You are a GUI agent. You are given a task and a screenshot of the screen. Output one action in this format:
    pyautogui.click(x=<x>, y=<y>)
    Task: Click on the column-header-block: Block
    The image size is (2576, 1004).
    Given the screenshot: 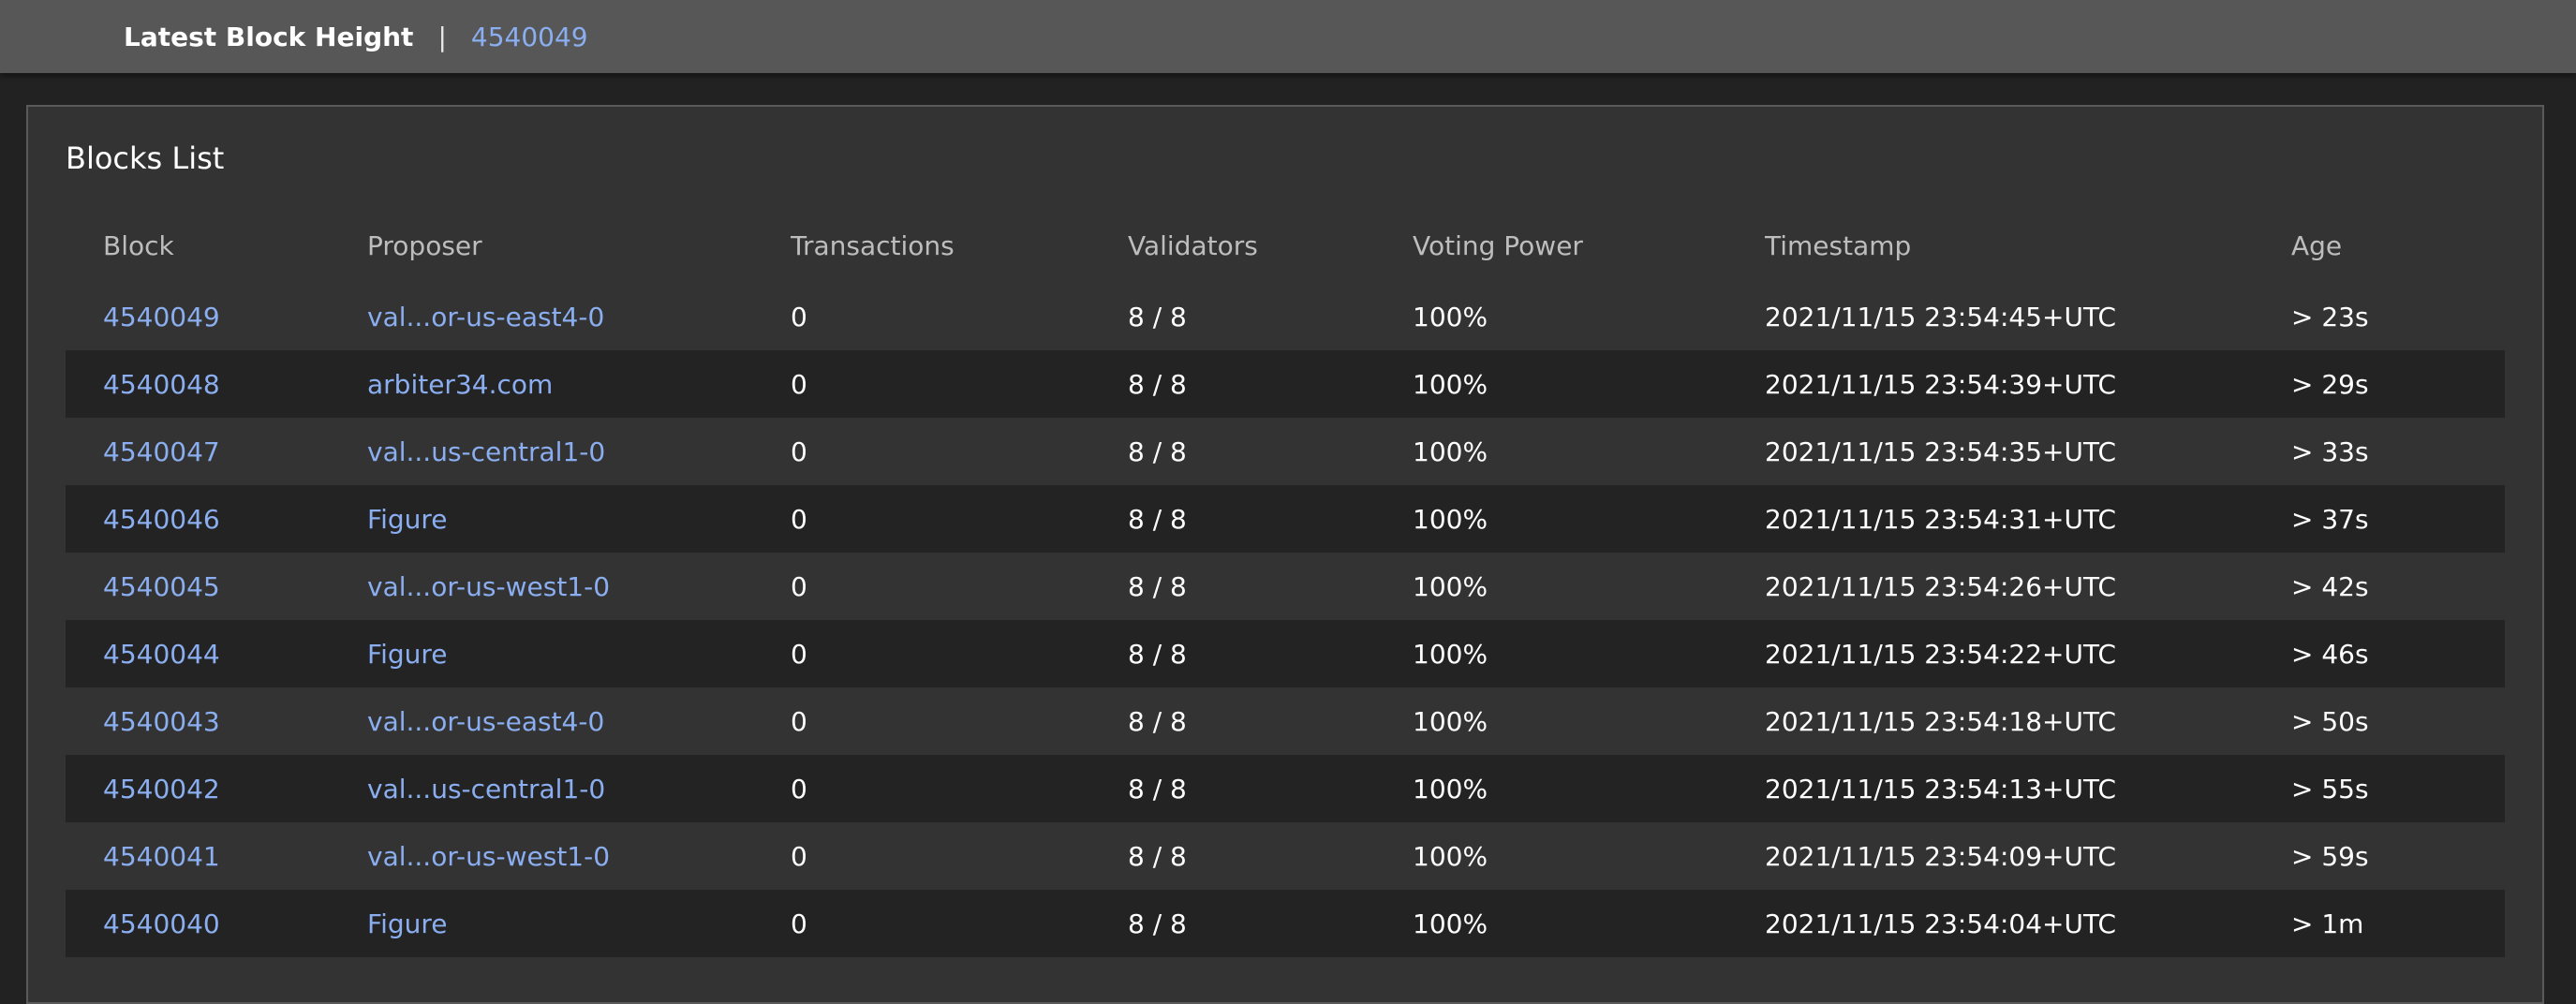 What is the action you would take?
    pyautogui.click(x=138, y=245)
    